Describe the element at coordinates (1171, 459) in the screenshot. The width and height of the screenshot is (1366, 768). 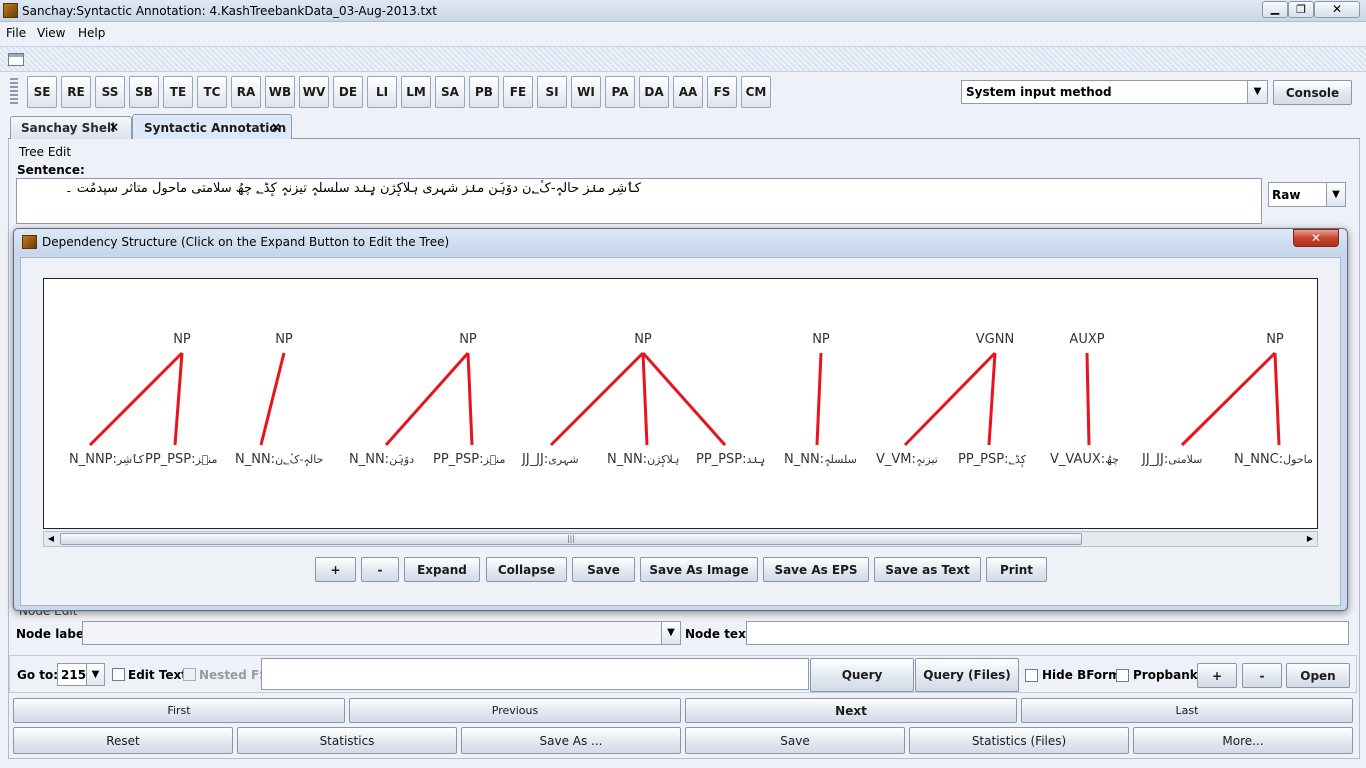
I see `leaf-node: JJ_JJ:سلامتی` at that location.